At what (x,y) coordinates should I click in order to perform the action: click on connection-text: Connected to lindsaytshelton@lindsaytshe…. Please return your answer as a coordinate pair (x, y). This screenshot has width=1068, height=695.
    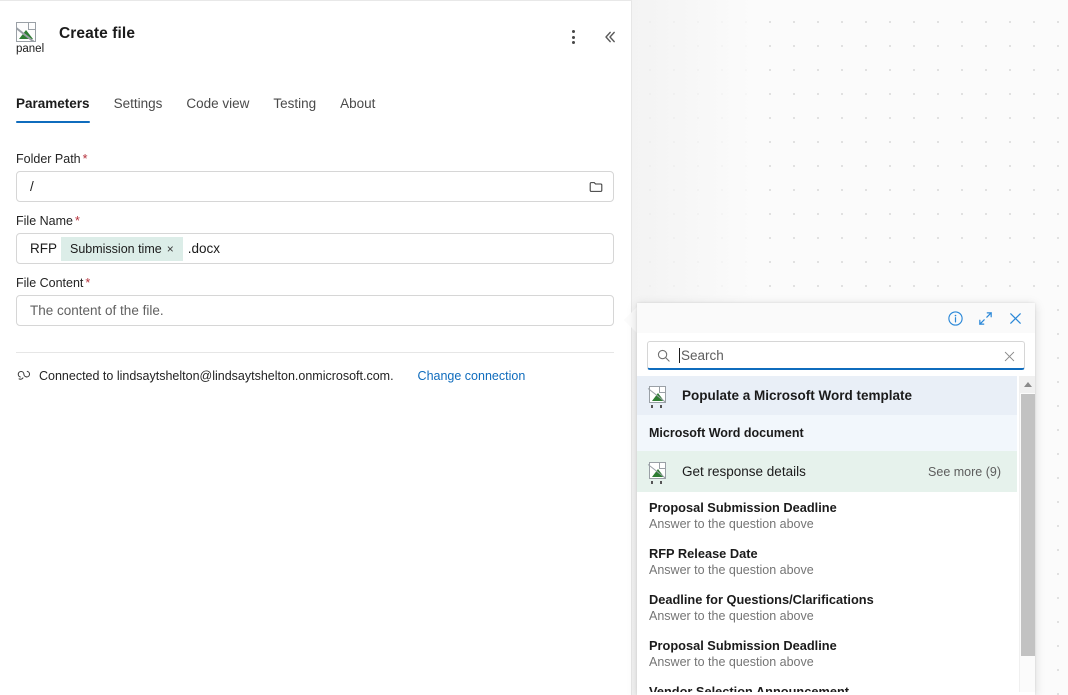
    Looking at the image, I should click on (216, 375).